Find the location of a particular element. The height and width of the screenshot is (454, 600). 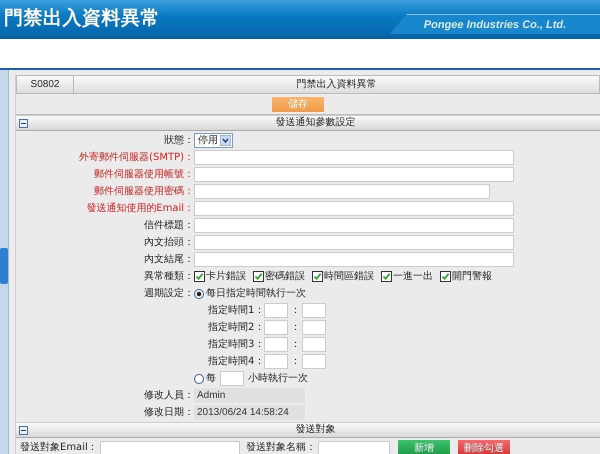

checkbox-label: 一進一出 is located at coordinates (413, 277).